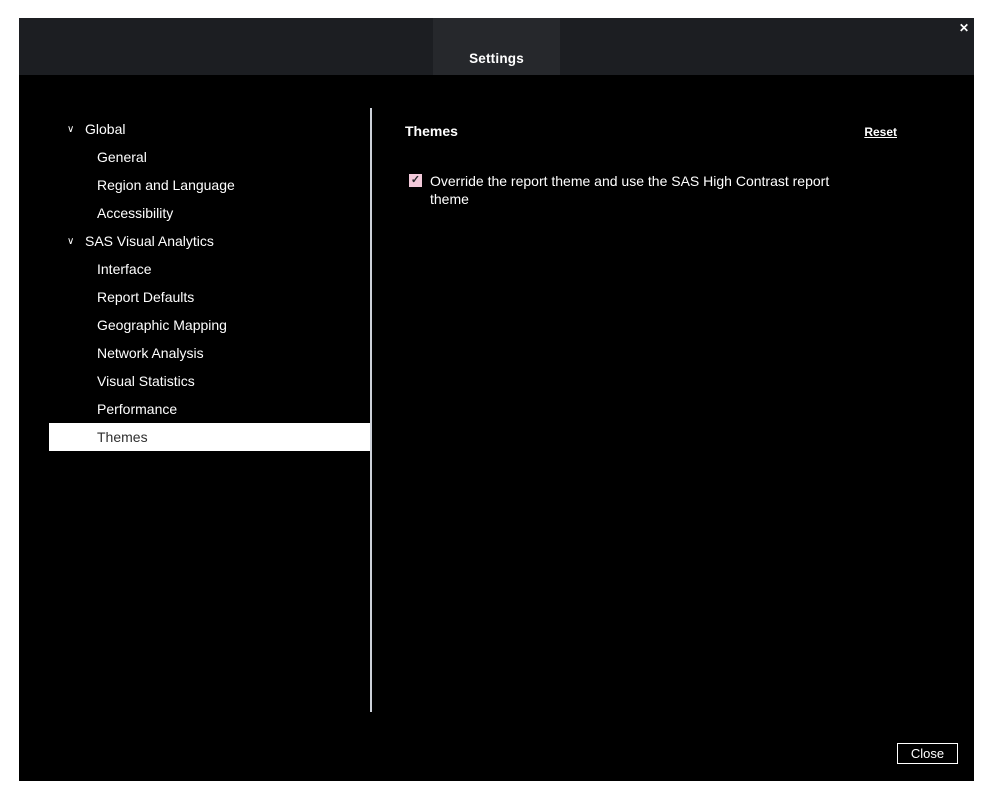  I want to click on sidebar-item-label: Network Analysis, so click(150, 353).